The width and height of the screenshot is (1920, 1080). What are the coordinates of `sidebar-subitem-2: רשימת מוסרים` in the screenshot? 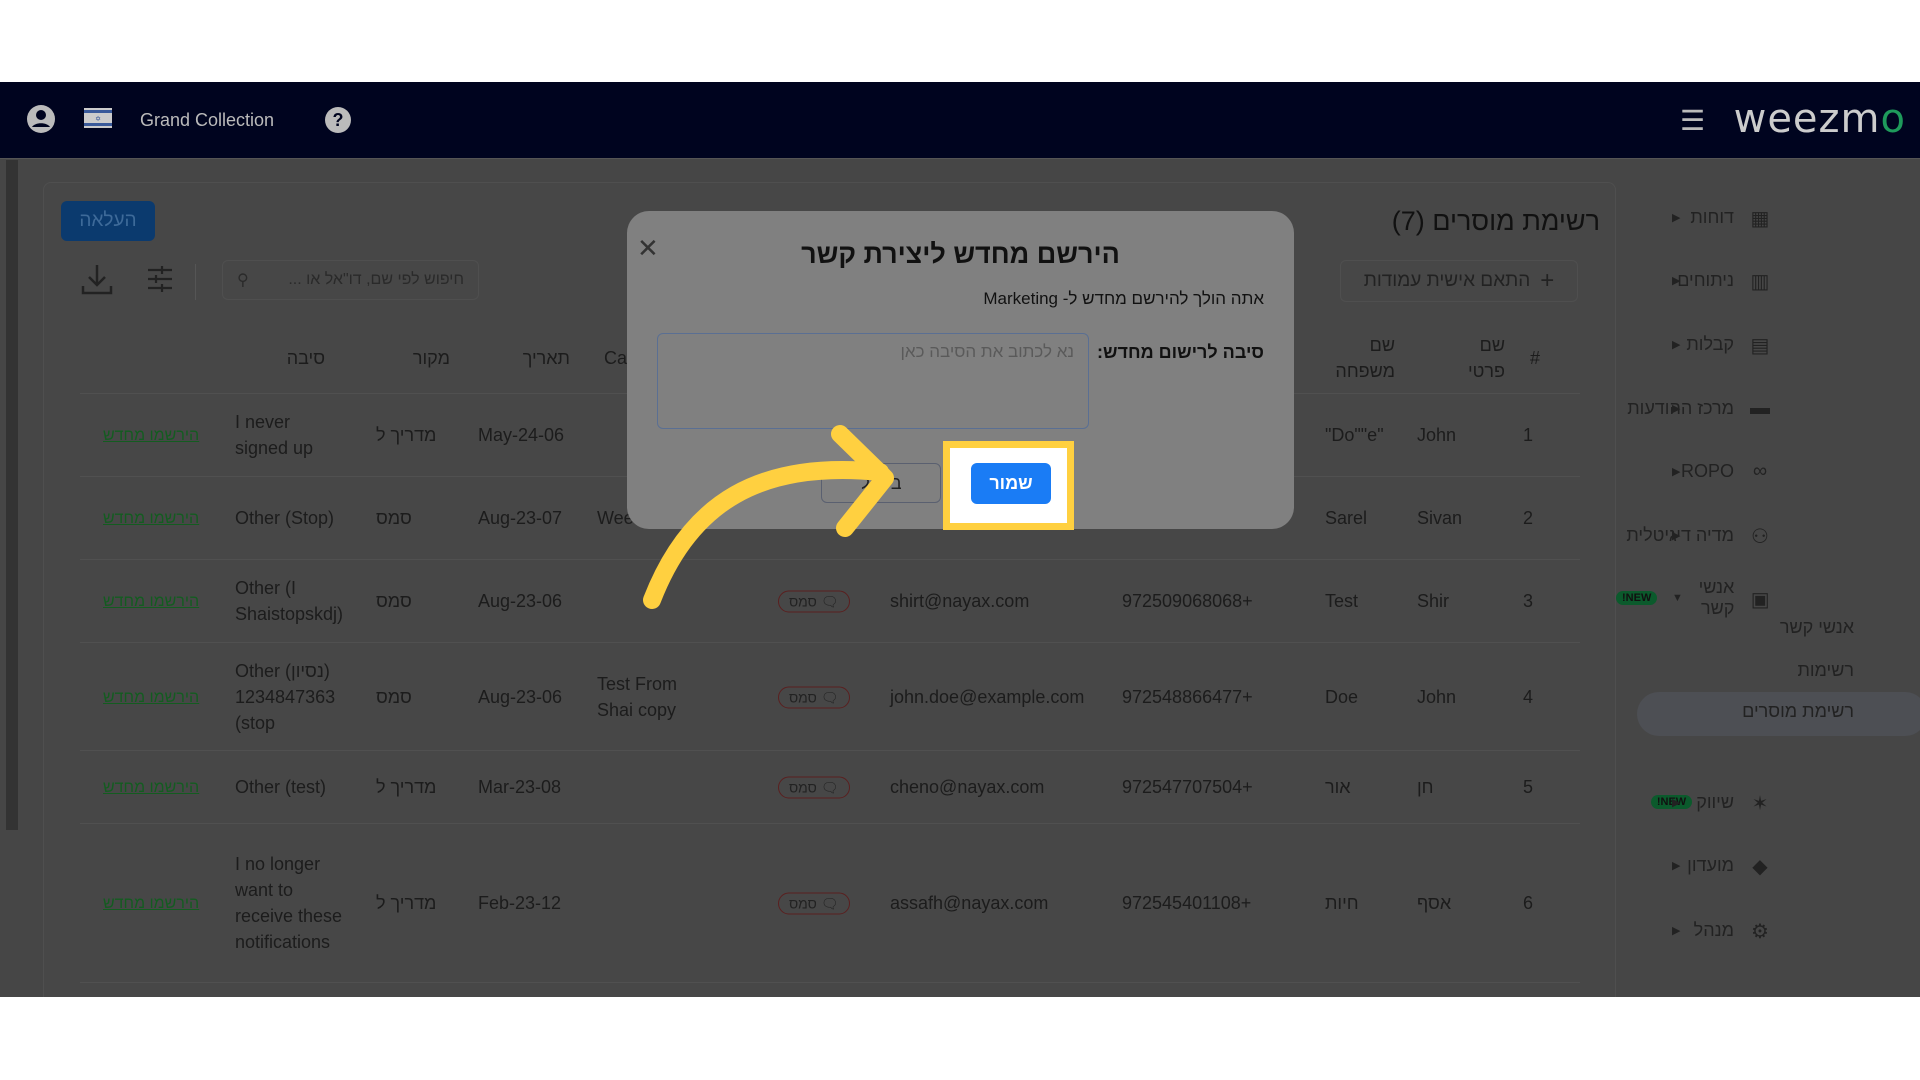 It's located at (1798, 711).